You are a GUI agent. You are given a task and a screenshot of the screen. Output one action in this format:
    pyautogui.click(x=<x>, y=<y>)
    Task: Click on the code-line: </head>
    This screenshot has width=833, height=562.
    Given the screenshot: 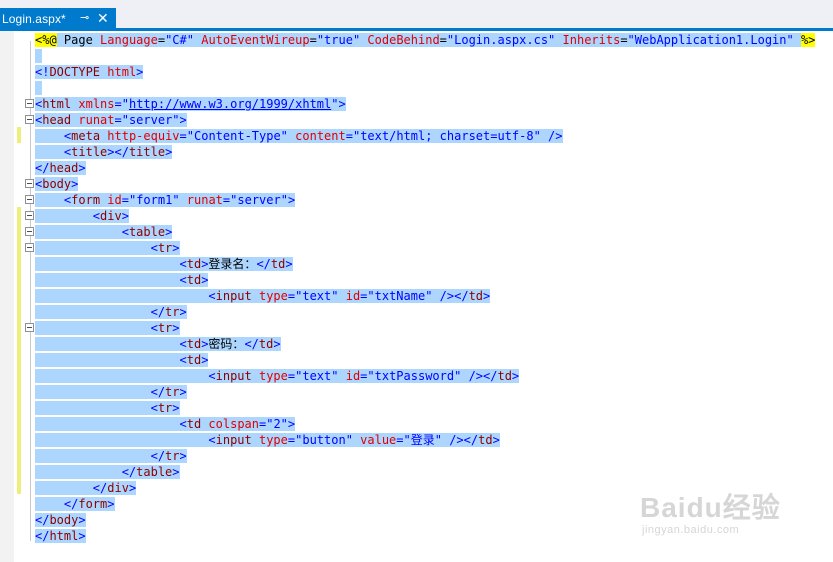 What is the action you would take?
    pyautogui.click(x=60, y=168)
    